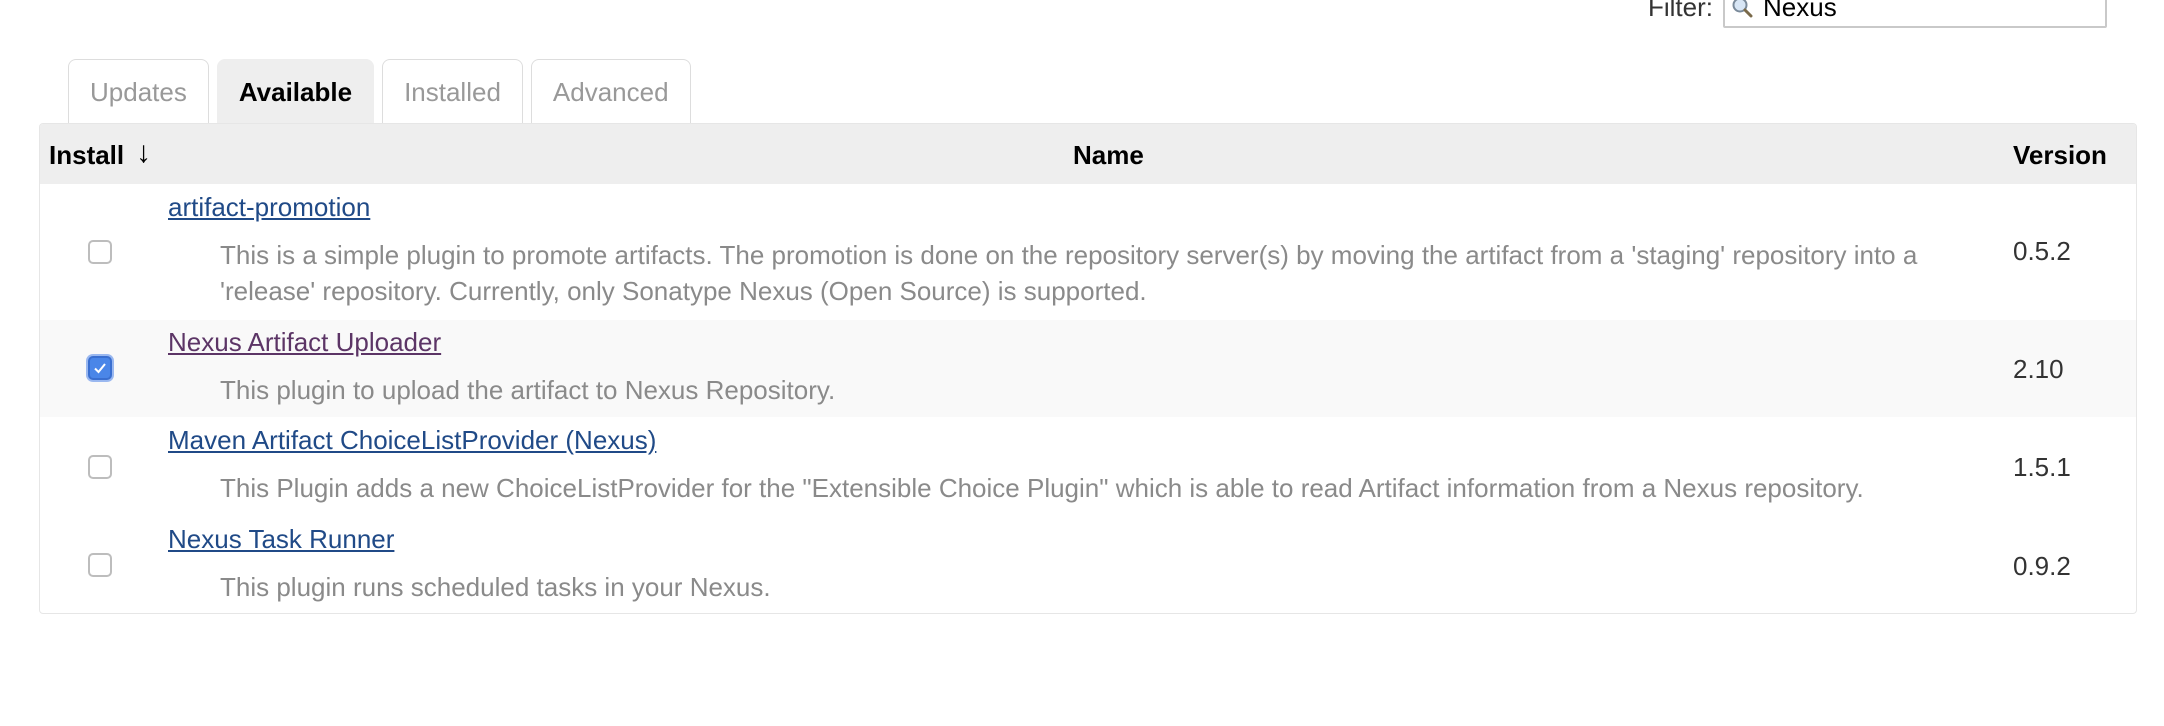 This screenshot has width=2164, height=726. What do you see at coordinates (379, 91) in the screenshot?
I see `tab-bar: Updates Available Installed Advanced` at bounding box center [379, 91].